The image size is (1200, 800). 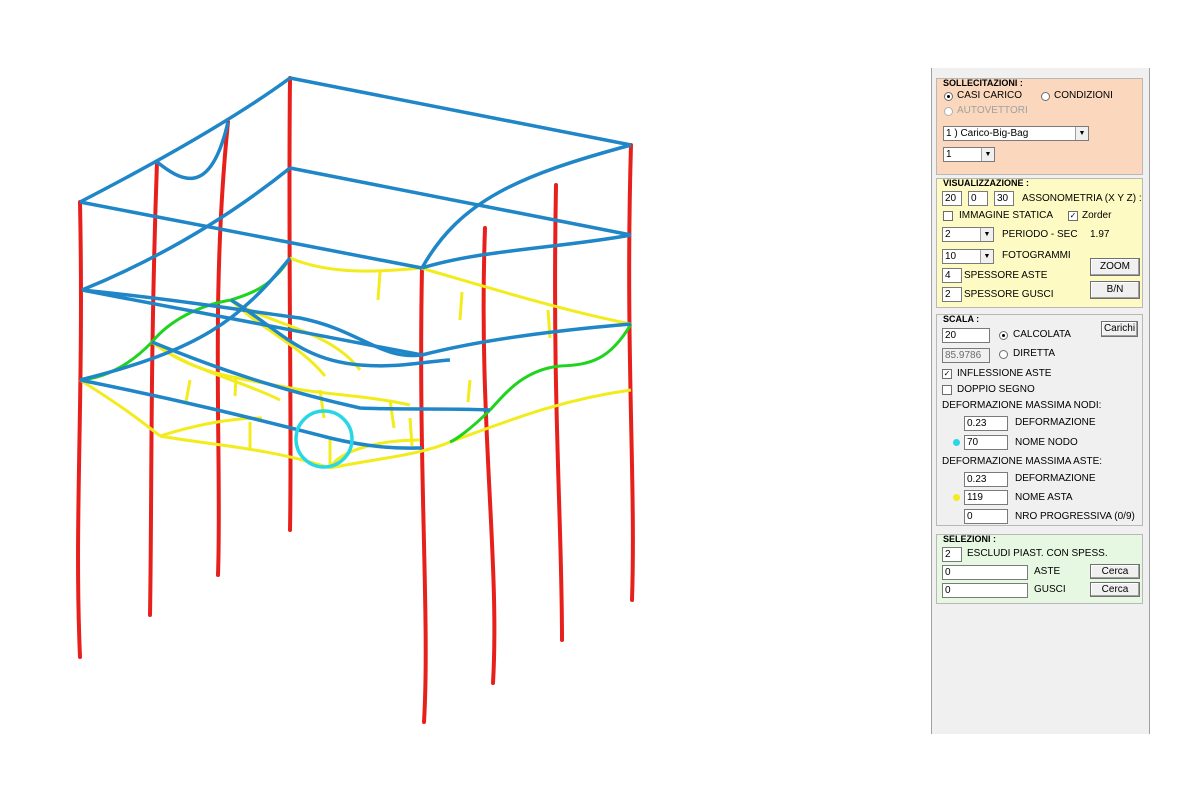 What do you see at coordinates (952, 554) in the screenshot?
I see `escludi-spessore-input: 2` at bounding box center [952, 554].